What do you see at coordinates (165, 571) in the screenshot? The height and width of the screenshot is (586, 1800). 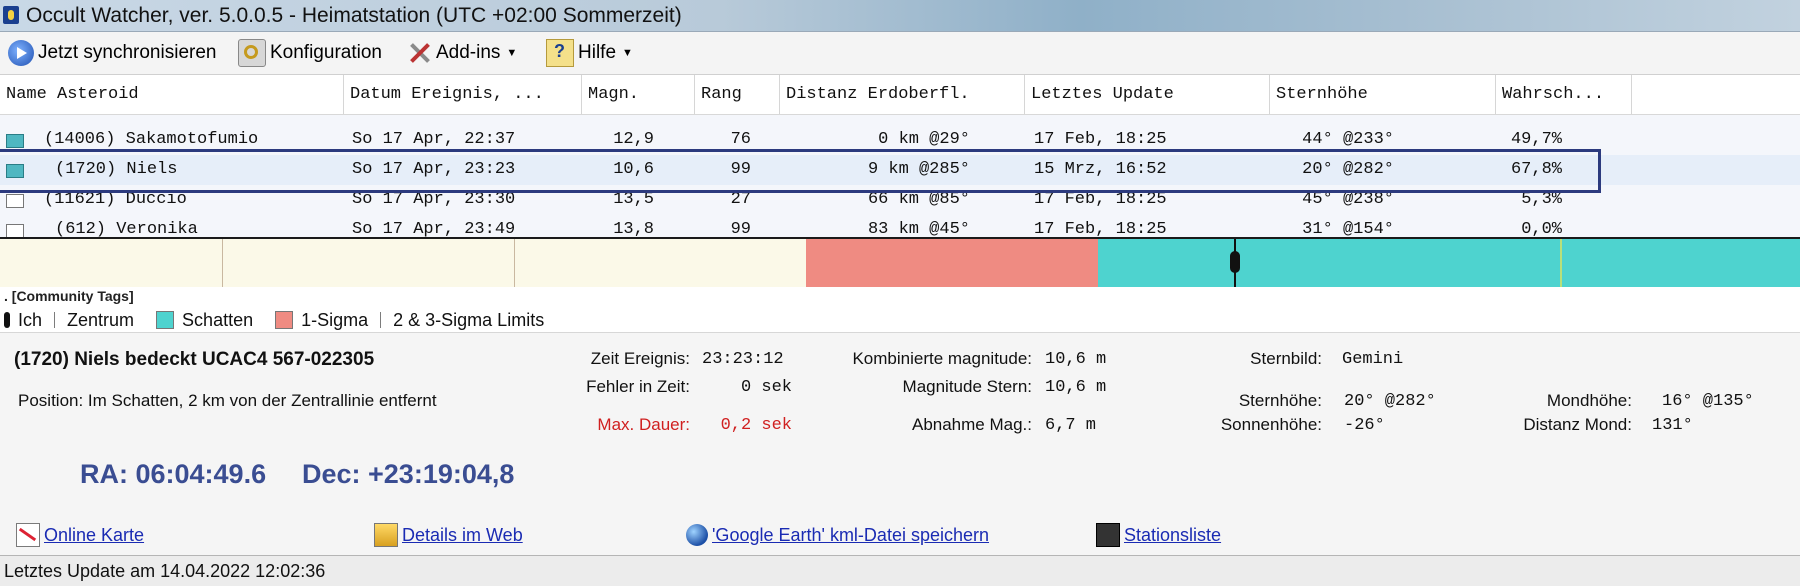 I see `status-text: Letztes Update am 14.04.2022 12:02:36` at bounding box center [165, 571].